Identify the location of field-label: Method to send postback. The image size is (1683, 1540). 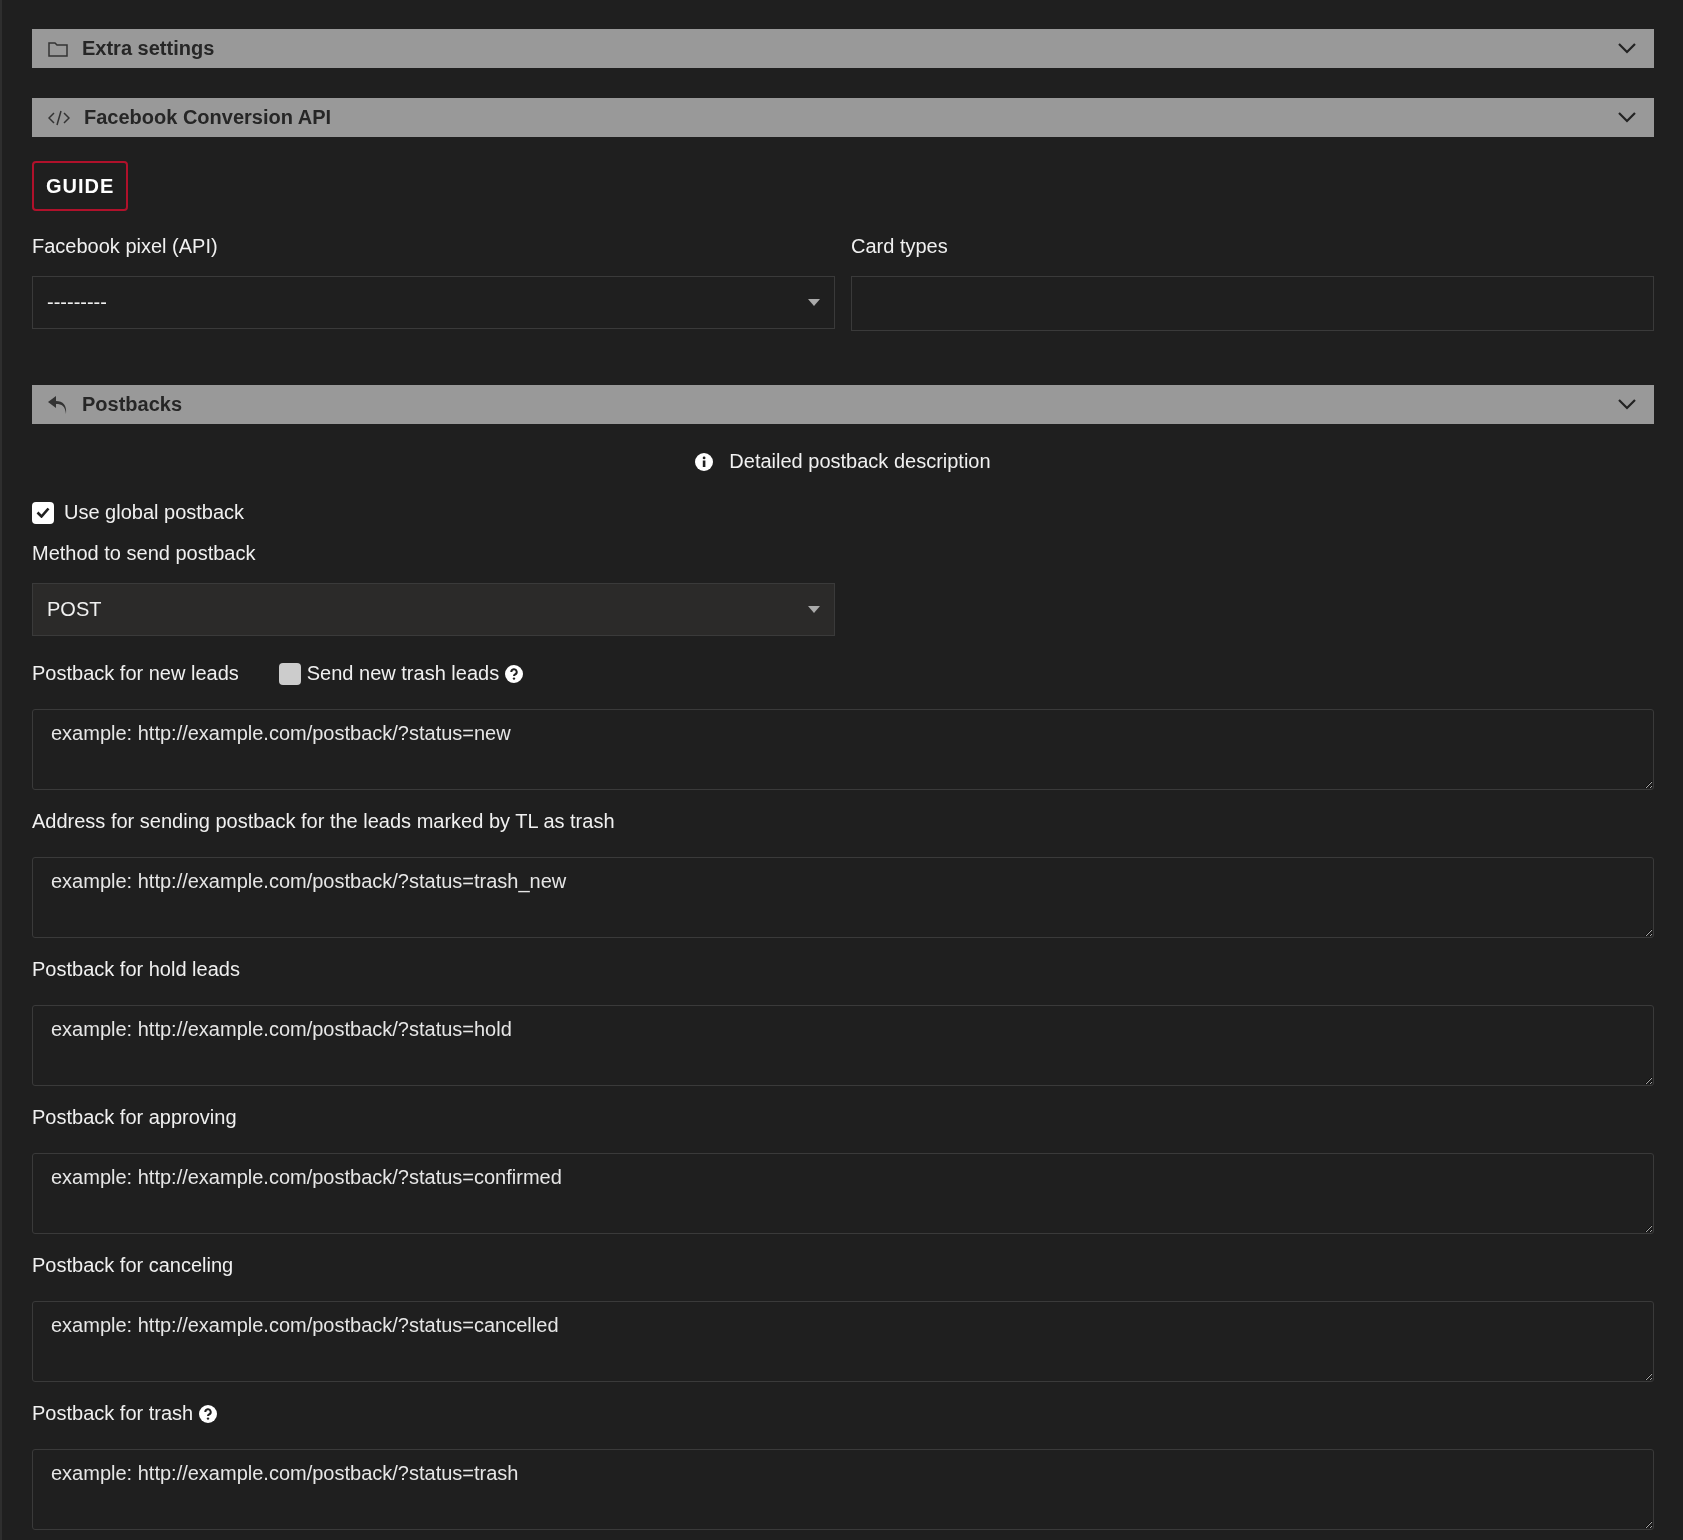
(144, 553).